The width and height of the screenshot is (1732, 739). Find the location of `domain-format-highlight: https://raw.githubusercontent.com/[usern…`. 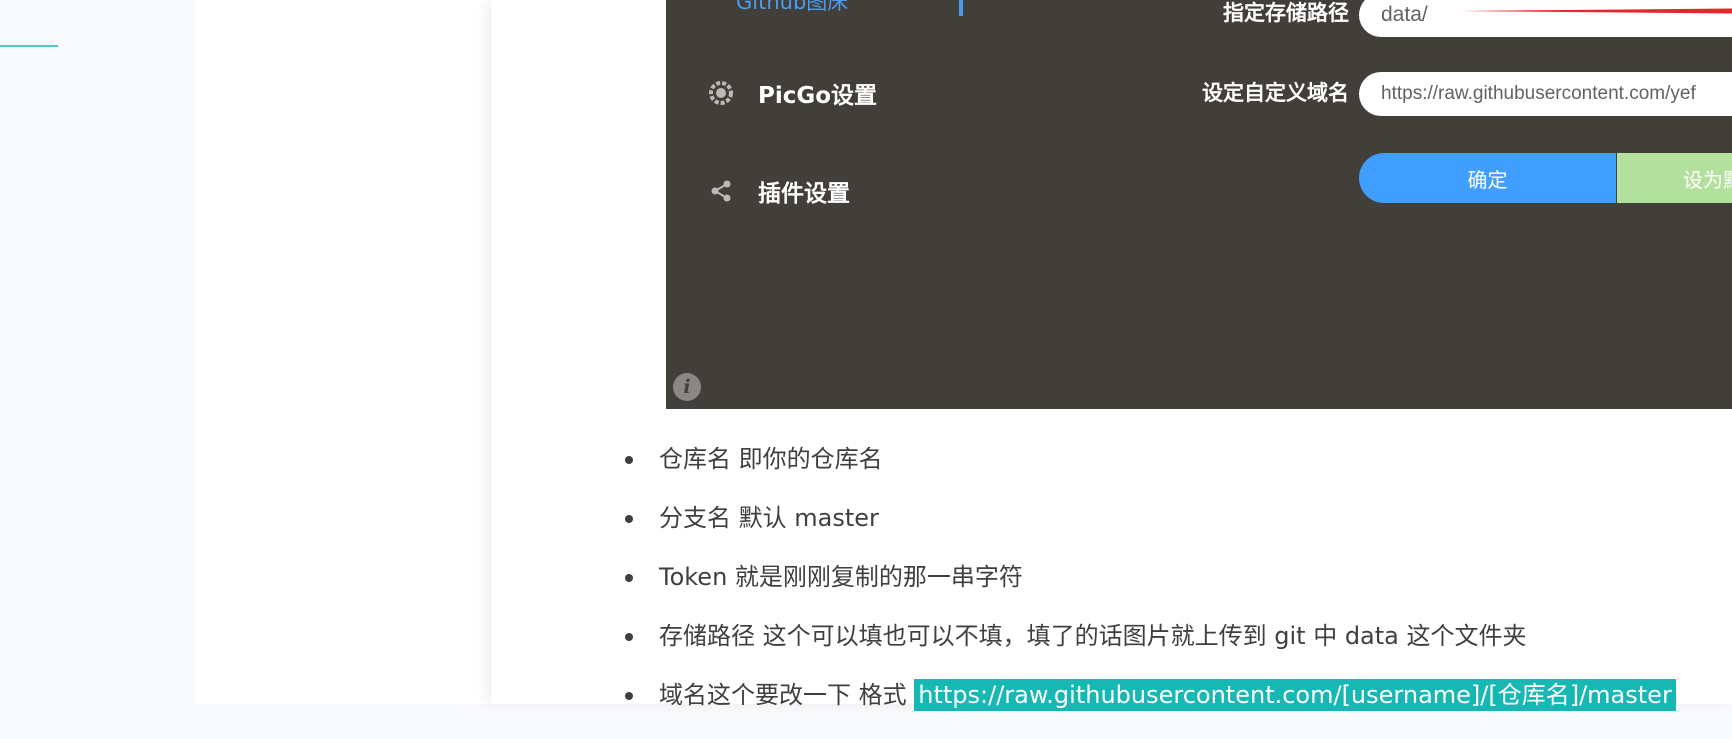

domain-format-highlight: https://raw.githubusercontent.com/[usern… is located at coordinates (1295, 695).